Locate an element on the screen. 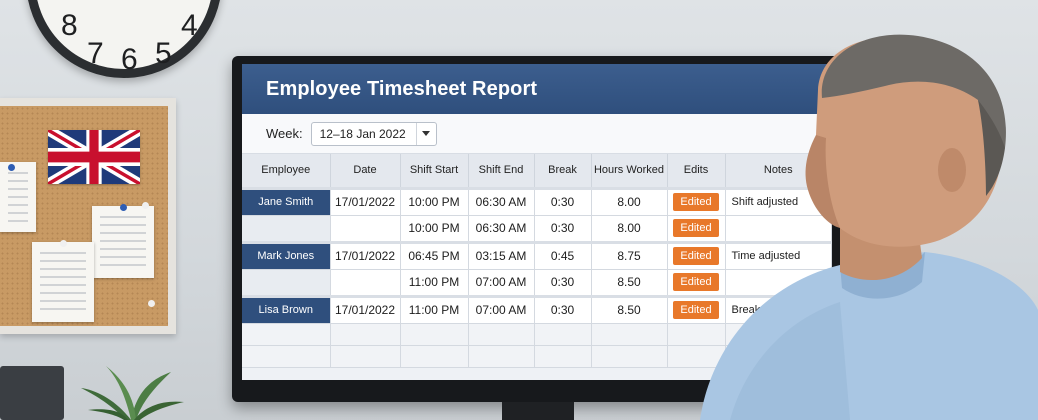 The width and height of the screenshot is (1038, 420). employee-cell: Jane Smith is located at coordinates (286, 201).